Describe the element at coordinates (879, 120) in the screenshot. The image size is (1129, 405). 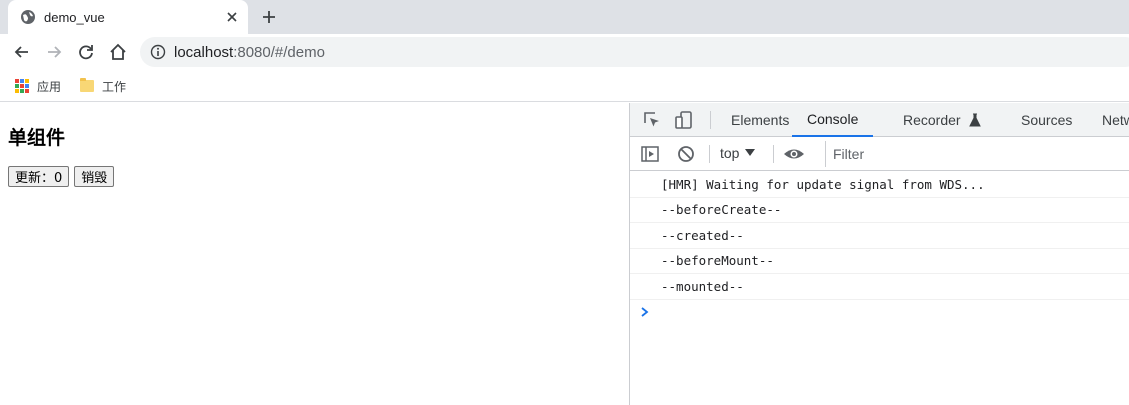
I see `devtools-tabbar: Elements Console Recorder Sources Netw` at that location.